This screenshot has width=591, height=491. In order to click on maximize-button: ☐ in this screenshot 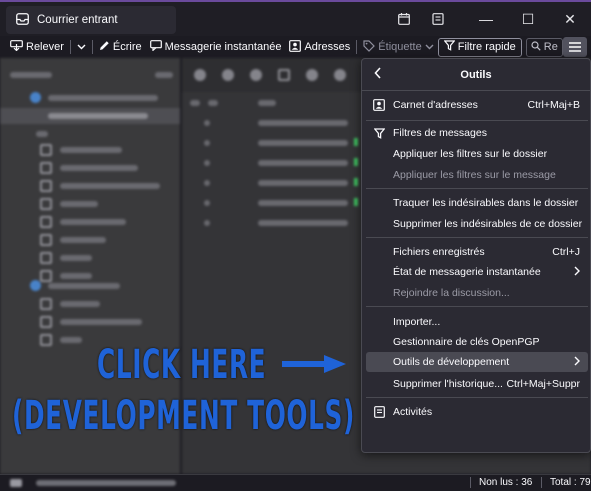, I will do `click(528, 19)`.